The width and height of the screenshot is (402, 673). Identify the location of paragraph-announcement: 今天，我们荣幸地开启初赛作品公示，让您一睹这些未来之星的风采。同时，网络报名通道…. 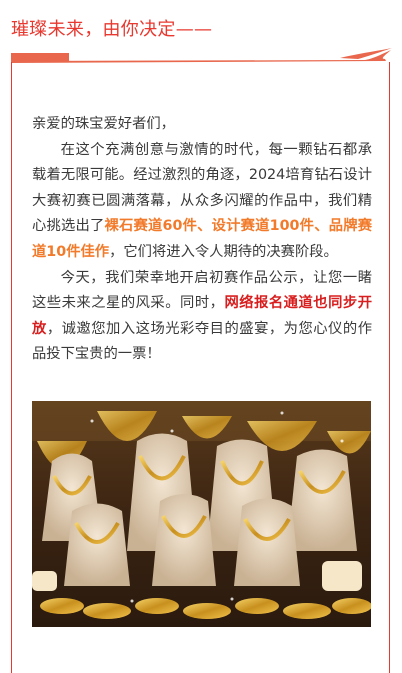
(202, 317).